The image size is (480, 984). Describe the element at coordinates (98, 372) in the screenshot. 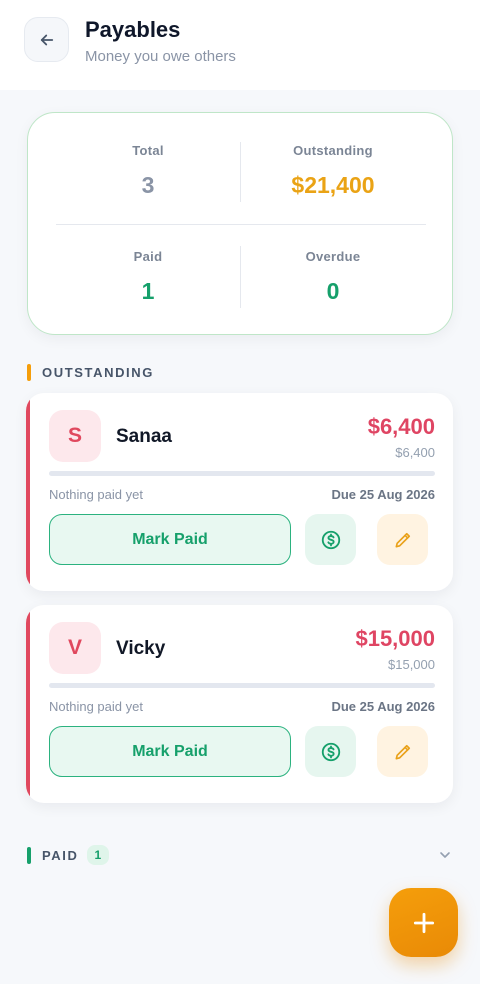

I see `outstanding-section-title: OUTSTANDING` at that location.